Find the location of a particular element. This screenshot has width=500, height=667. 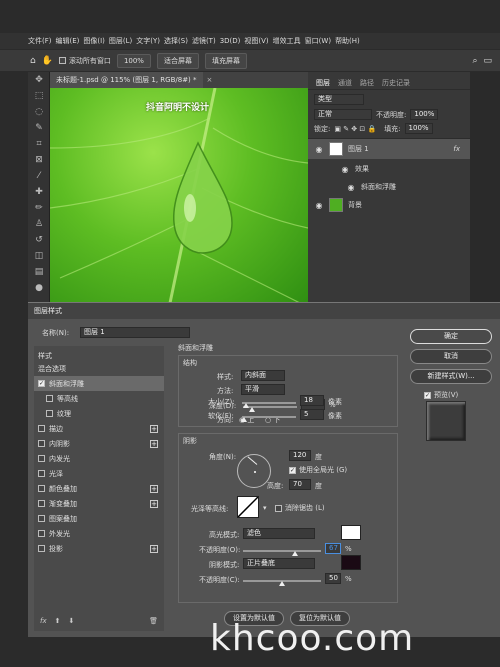

search-icon: ⌕ is located at coordinates (474, 61).